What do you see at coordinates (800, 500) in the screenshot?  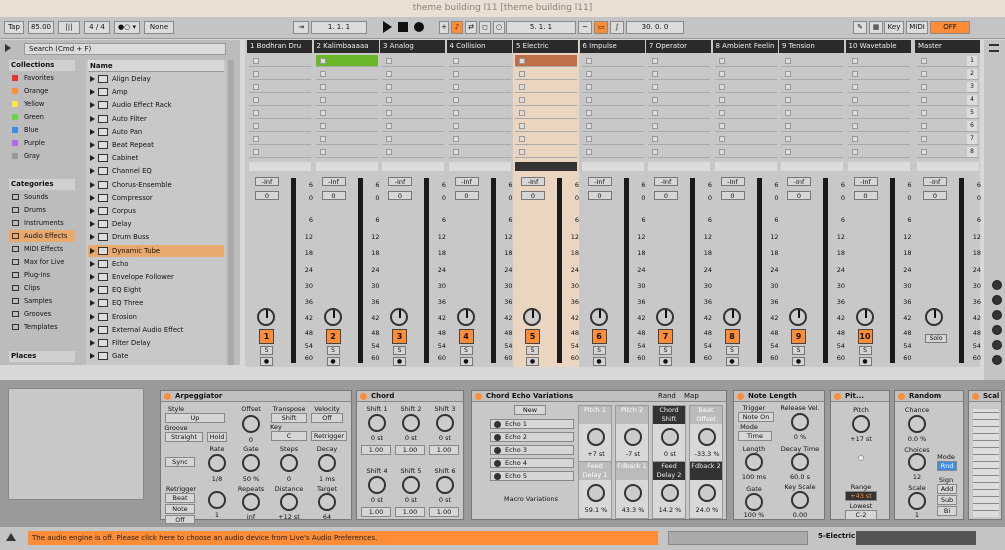 I see `key-scale-knob` at bounding box center [800, 500].